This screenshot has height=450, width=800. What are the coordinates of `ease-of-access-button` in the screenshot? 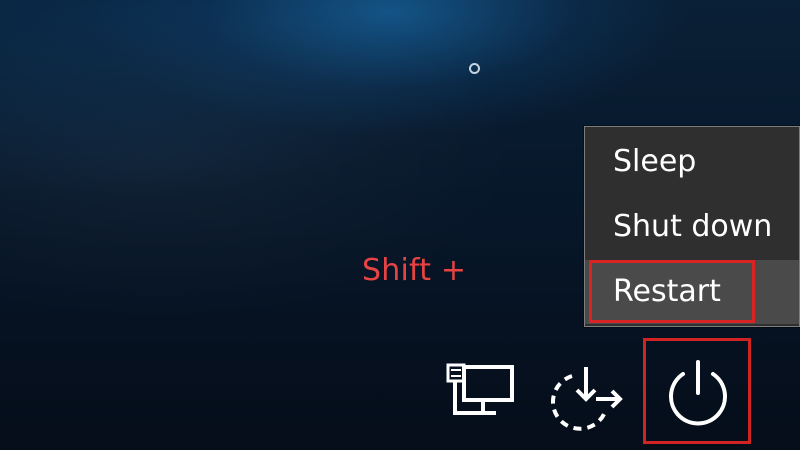 It's located at (587, 397).